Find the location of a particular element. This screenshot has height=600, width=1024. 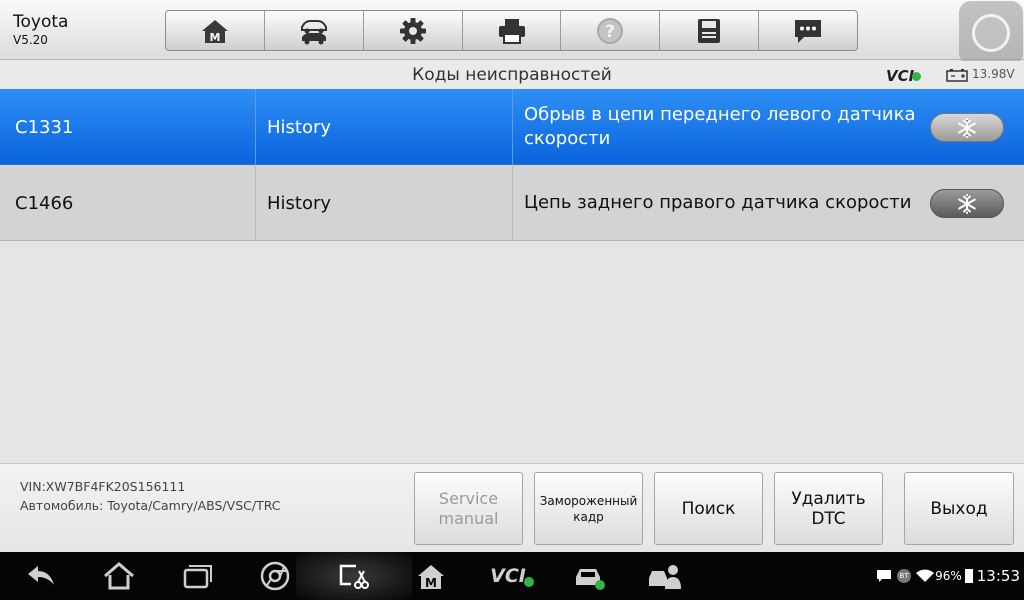

scissors-screen-icon is located at coordinates (354, 576).